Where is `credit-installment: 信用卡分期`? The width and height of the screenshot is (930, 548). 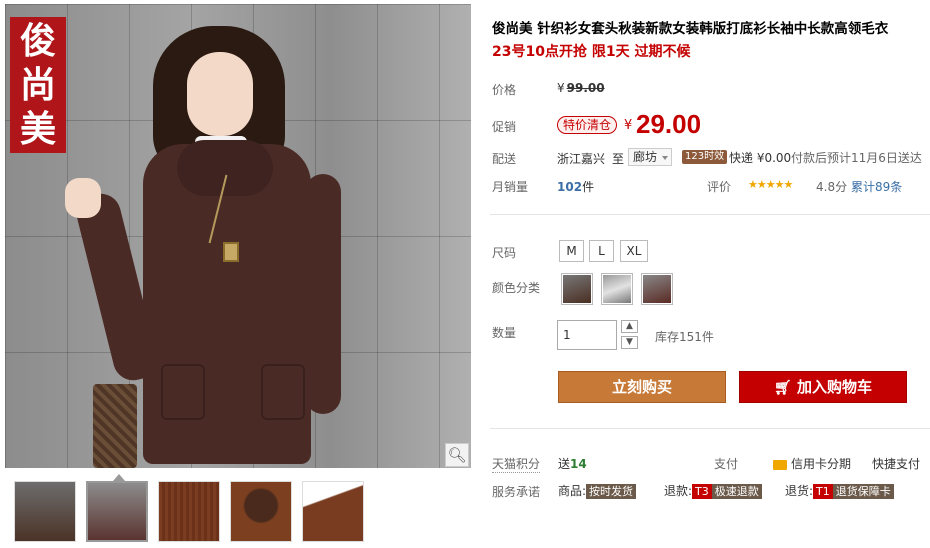
credit-installment: 信用卡分期 is located at coordinates (812, 463).